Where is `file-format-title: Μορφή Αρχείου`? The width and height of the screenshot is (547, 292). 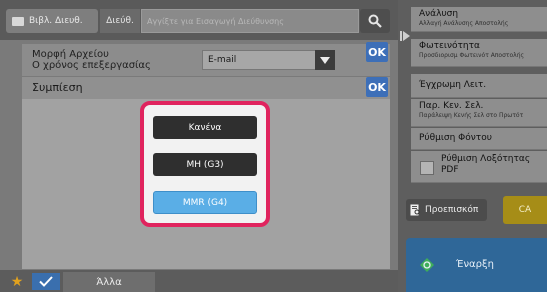
file-format-title: Μορφή Αρχείου is located at coordinates (70, 54).